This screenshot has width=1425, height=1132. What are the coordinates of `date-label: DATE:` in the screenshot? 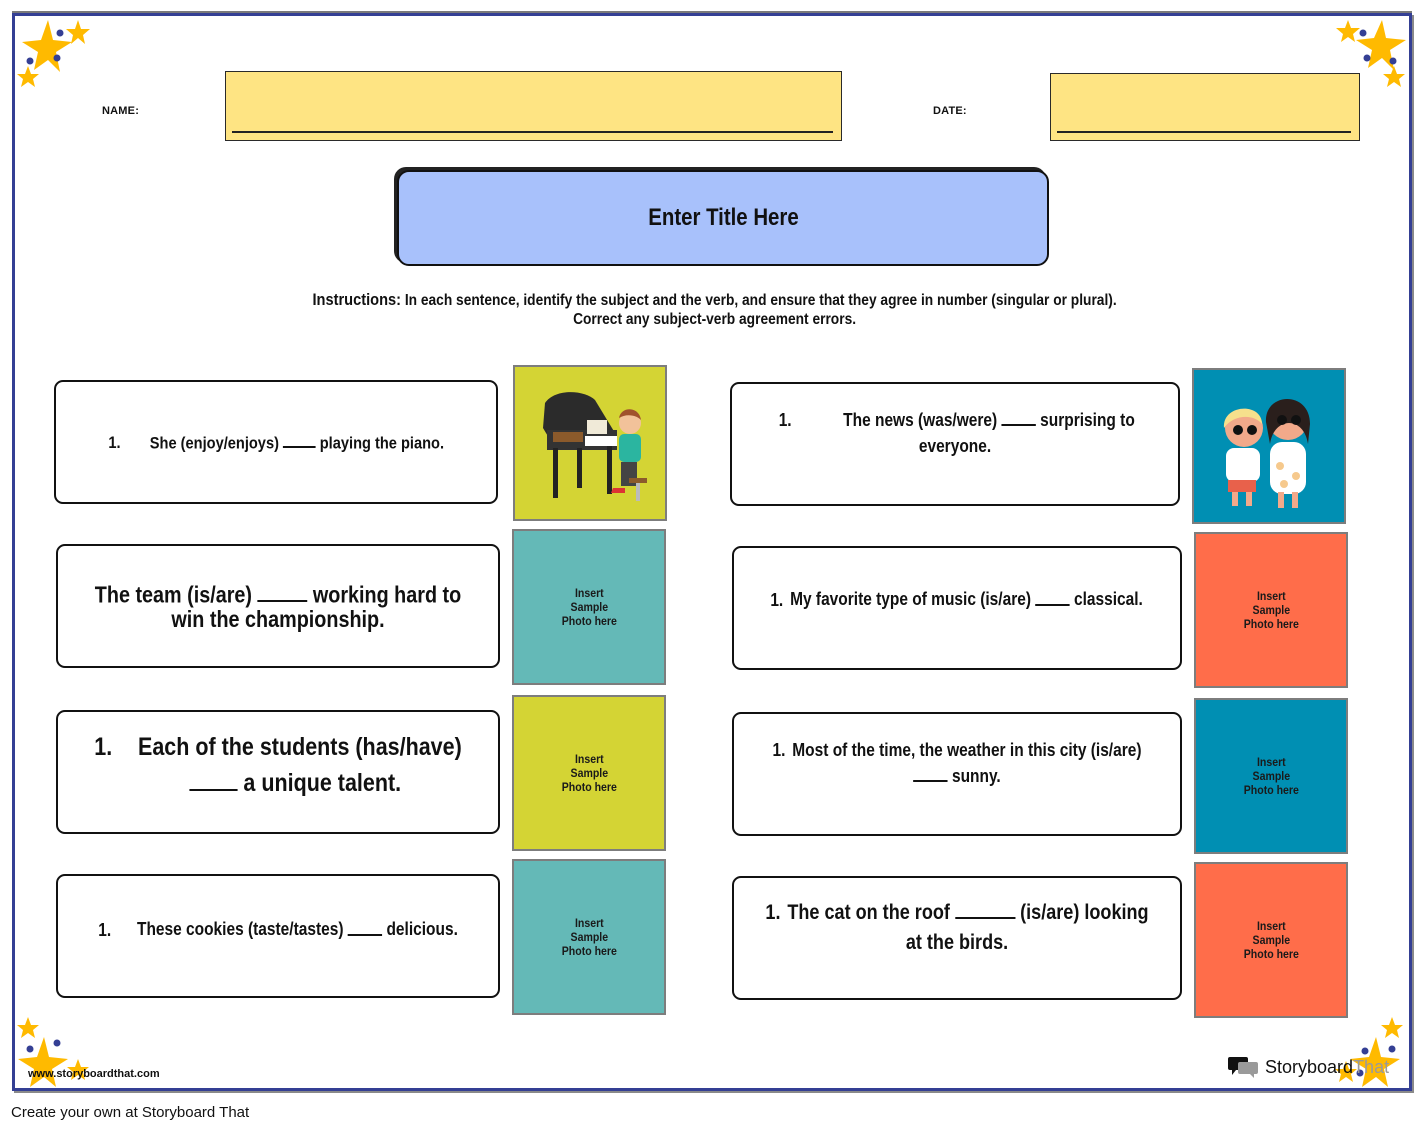 It's located at (950, 111).